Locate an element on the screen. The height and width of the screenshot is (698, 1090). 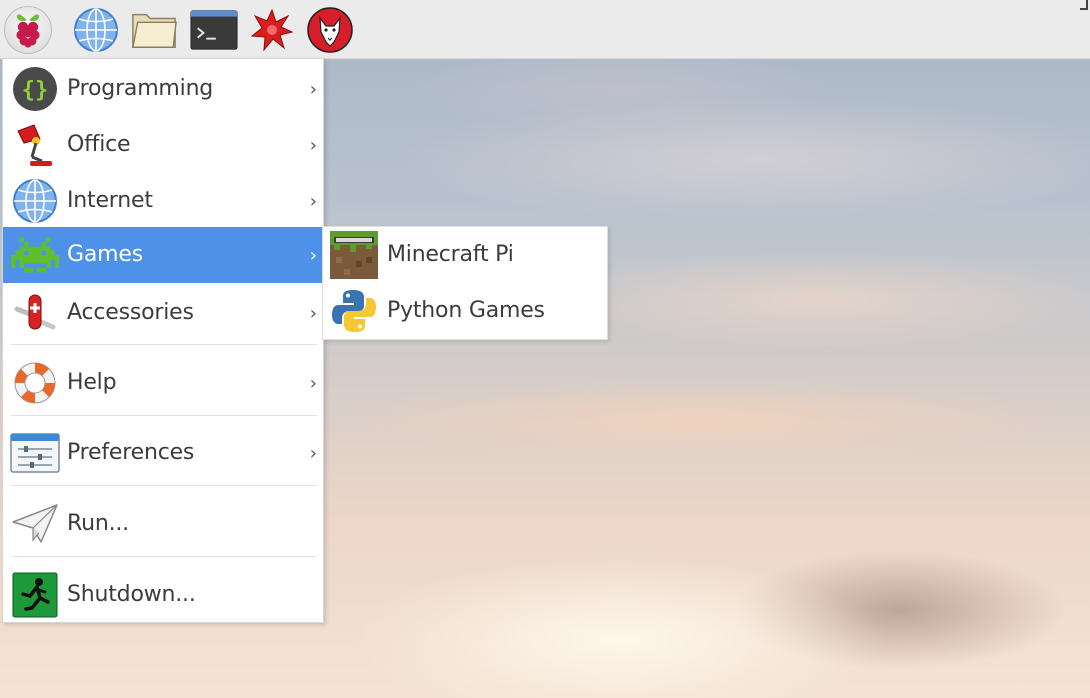
menu-item-office: Office › is located at coordinates (163, 145).